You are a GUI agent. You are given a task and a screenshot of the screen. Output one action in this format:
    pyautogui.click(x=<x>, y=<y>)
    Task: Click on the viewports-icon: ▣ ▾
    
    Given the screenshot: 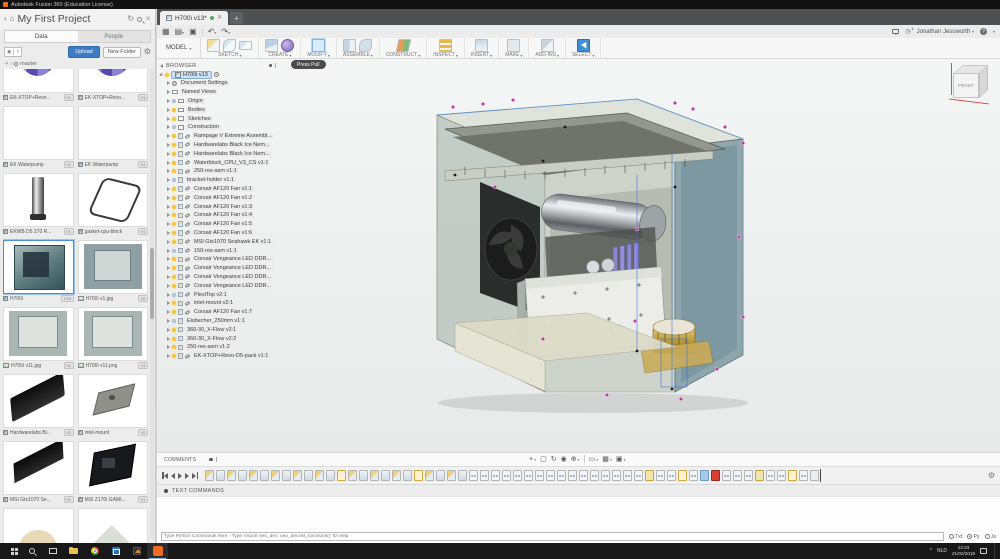 What is the action you would take?
    pyautogui.click(x=621, y=459)
    